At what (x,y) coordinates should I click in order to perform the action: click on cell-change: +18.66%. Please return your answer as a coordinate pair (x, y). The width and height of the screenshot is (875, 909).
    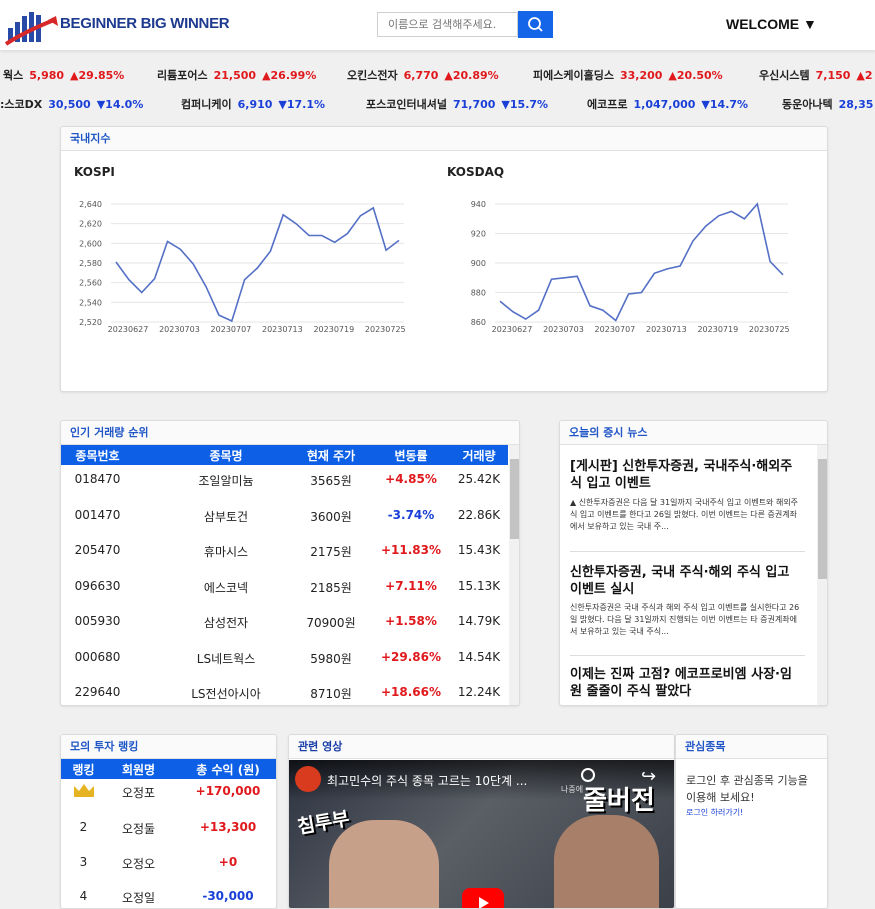
    Looking at the image, I should click on (411, 692).